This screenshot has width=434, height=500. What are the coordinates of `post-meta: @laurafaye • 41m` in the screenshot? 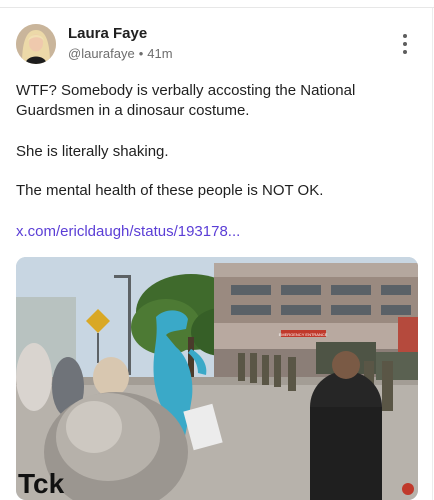 It's located at (120, 53).